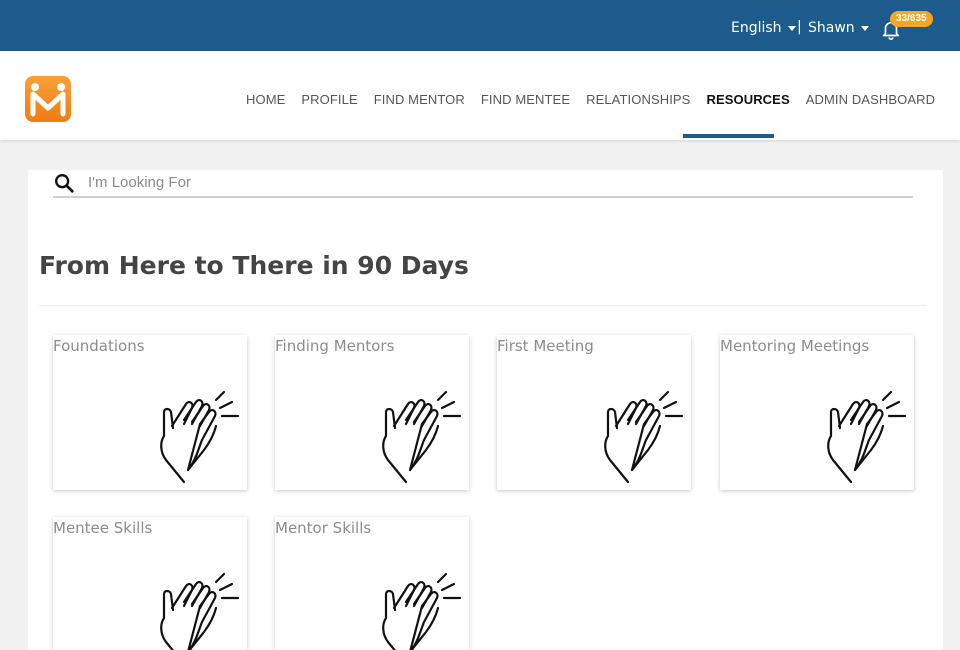 This screenshot has height=650, width=960. What do you see at coordinates (870, 99) in the screenshot?
I see `nav-admin-dashboard: ADMIN DASHBOARD` at bounding box center [870, 99].